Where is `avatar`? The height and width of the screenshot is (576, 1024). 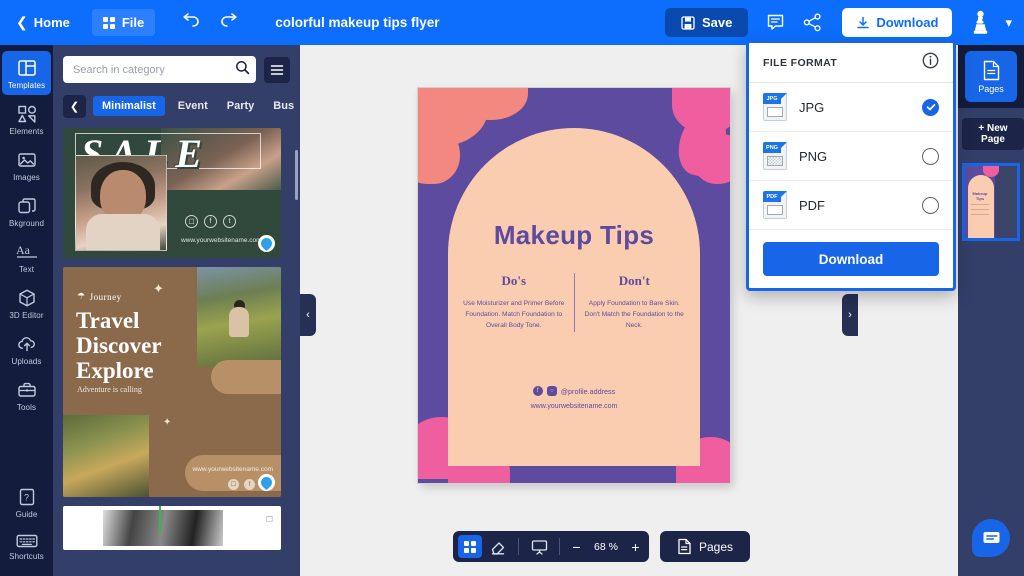 avatar is located at coordinates (980, 23).